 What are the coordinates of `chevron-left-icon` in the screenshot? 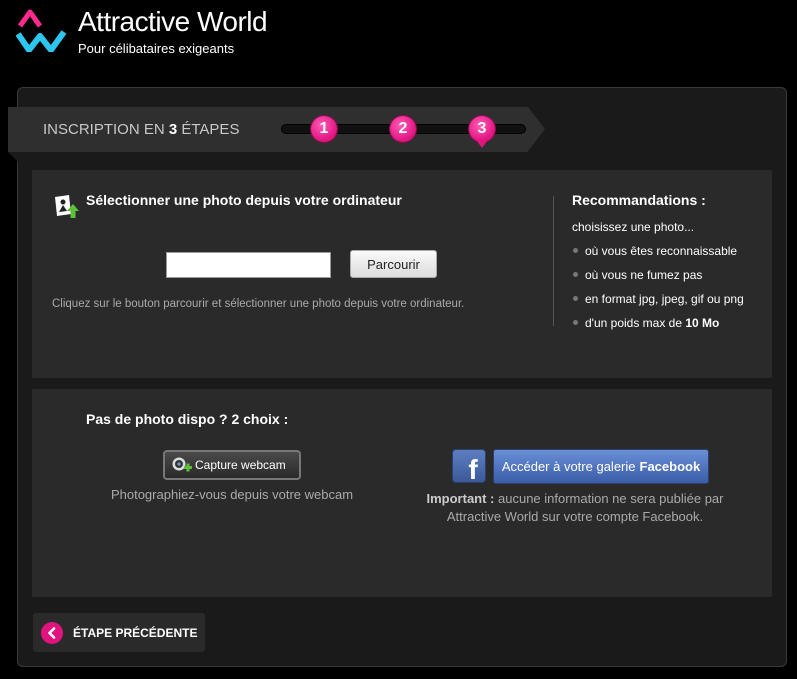 It's located at (52, 632).